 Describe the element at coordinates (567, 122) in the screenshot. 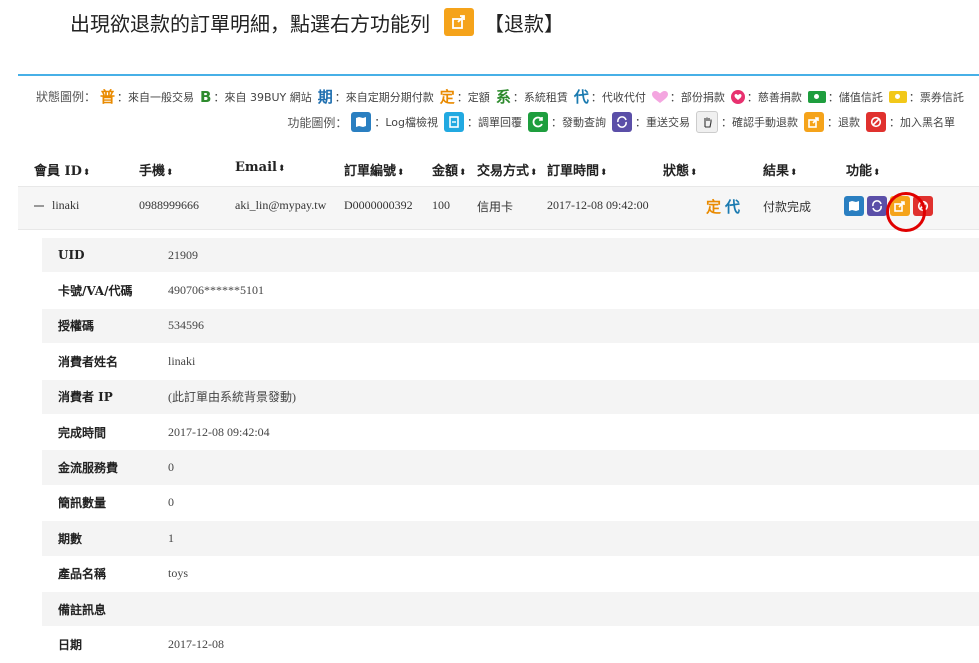

I see `legend-query: ：發動查詢` at that location.